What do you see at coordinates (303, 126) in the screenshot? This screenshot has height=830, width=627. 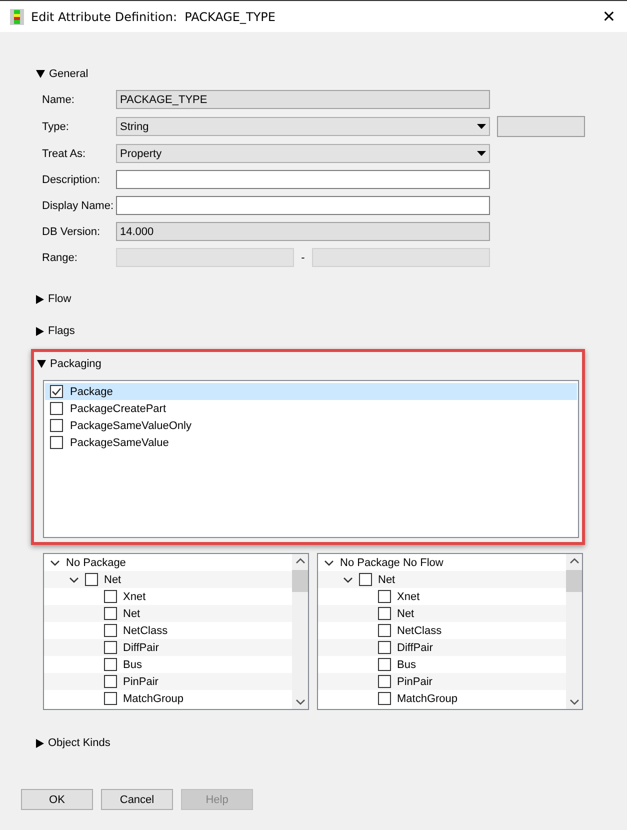 I see `dropdown: String` at bounding box center [303, 126].